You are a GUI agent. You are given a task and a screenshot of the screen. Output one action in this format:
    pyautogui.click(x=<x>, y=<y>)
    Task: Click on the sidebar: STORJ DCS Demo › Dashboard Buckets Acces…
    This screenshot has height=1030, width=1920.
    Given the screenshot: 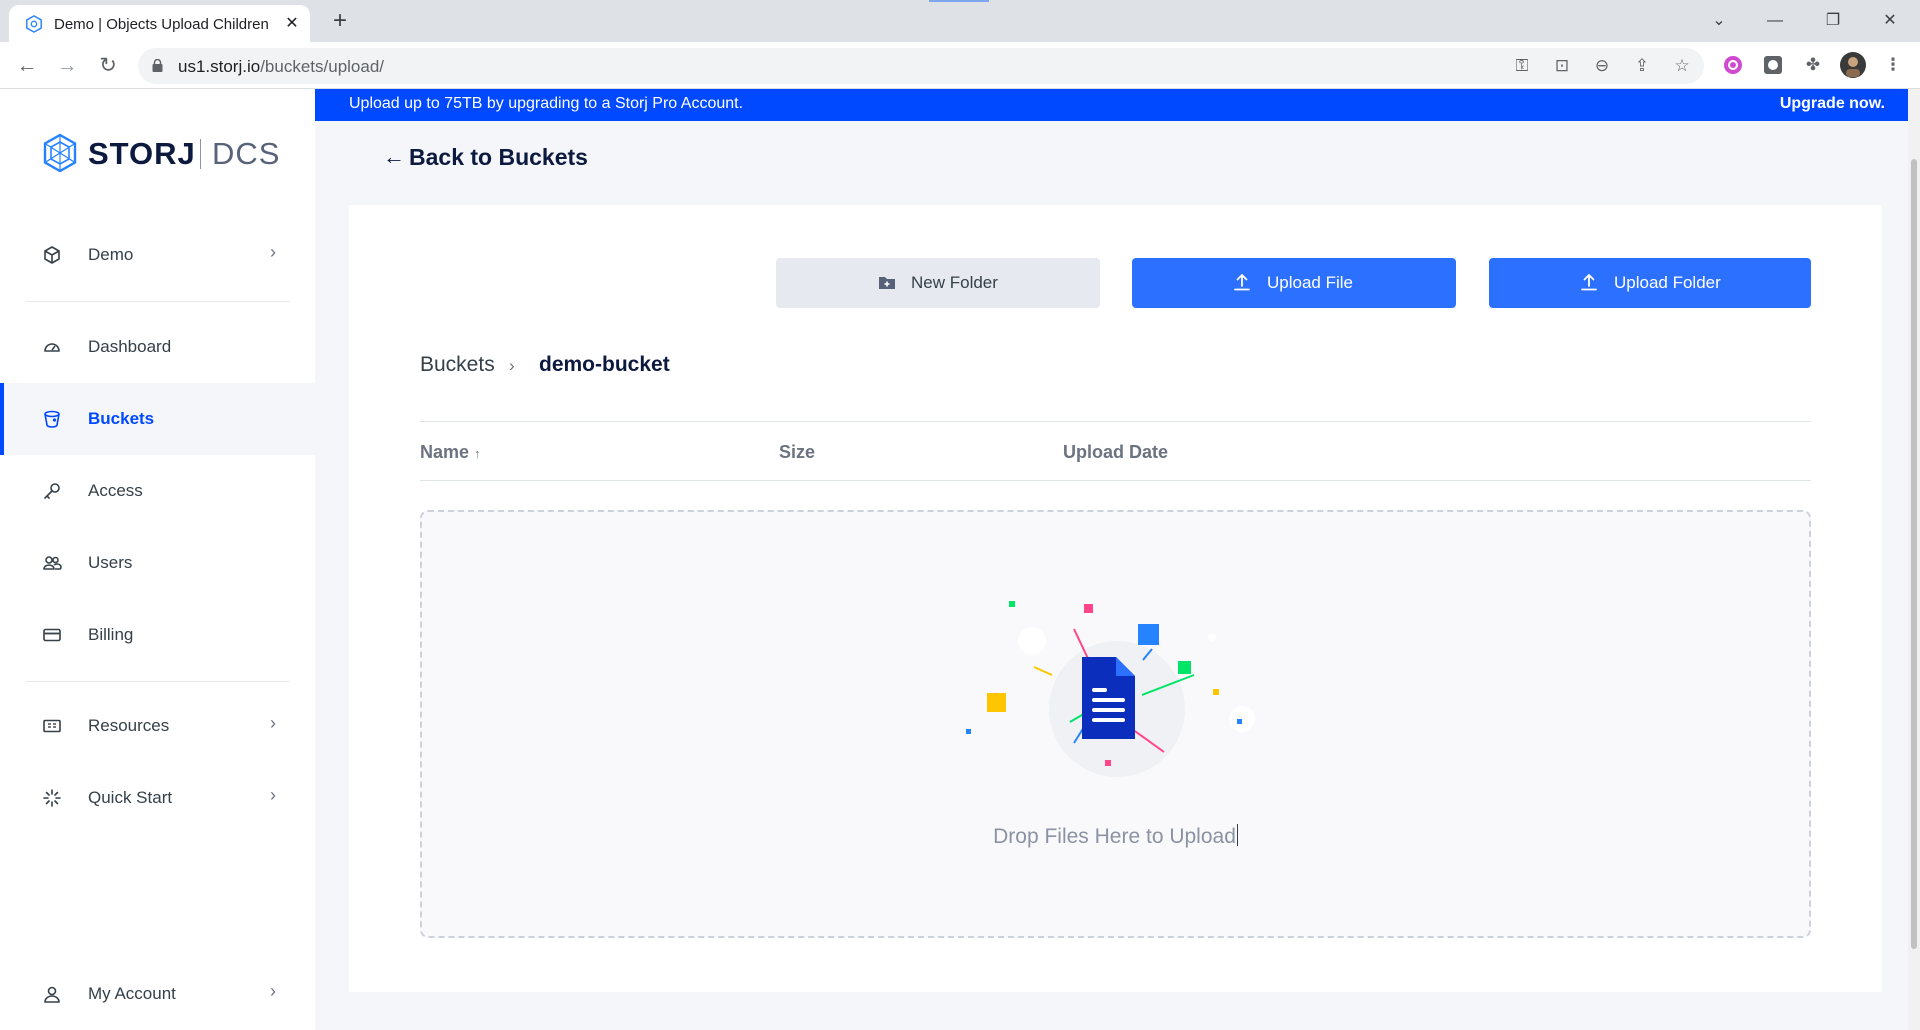 What is the action you would take?
    pyautogui.click(x=157, y=559)
    